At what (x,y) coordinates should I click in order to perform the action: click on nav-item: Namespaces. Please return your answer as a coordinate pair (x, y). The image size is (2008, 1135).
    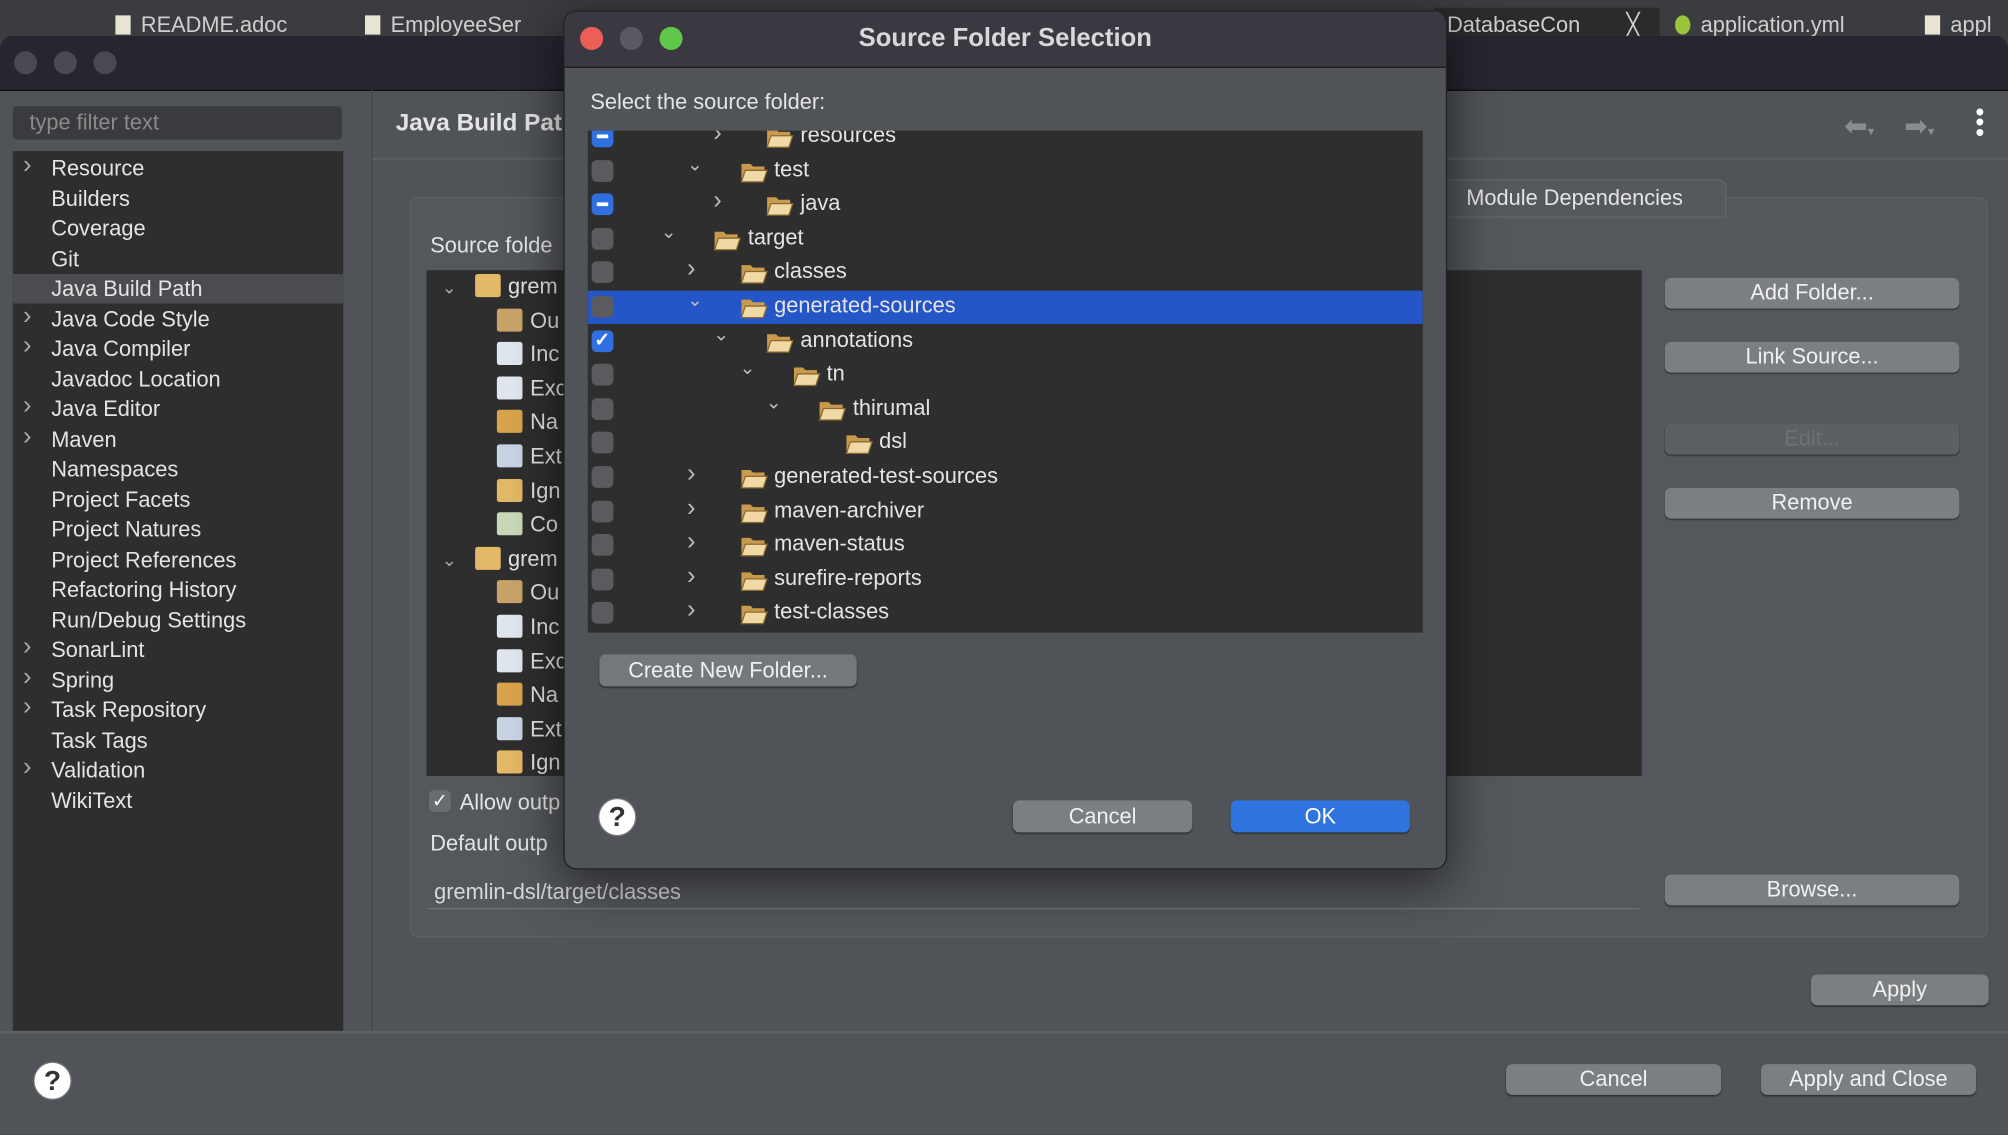
    Looking at the image, I should click on (178, 469).